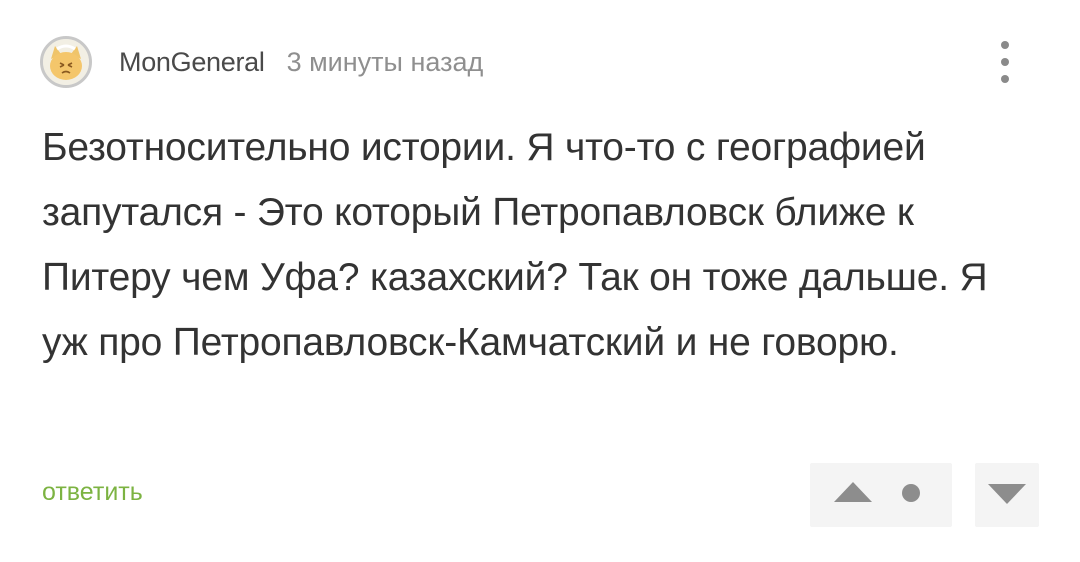 Image resolution: width=1080 pixels, height=562 pixels. Describe the element at coordinates (192, 62) in the screenshot. I see `comment-author: MonGeneral` at that location.